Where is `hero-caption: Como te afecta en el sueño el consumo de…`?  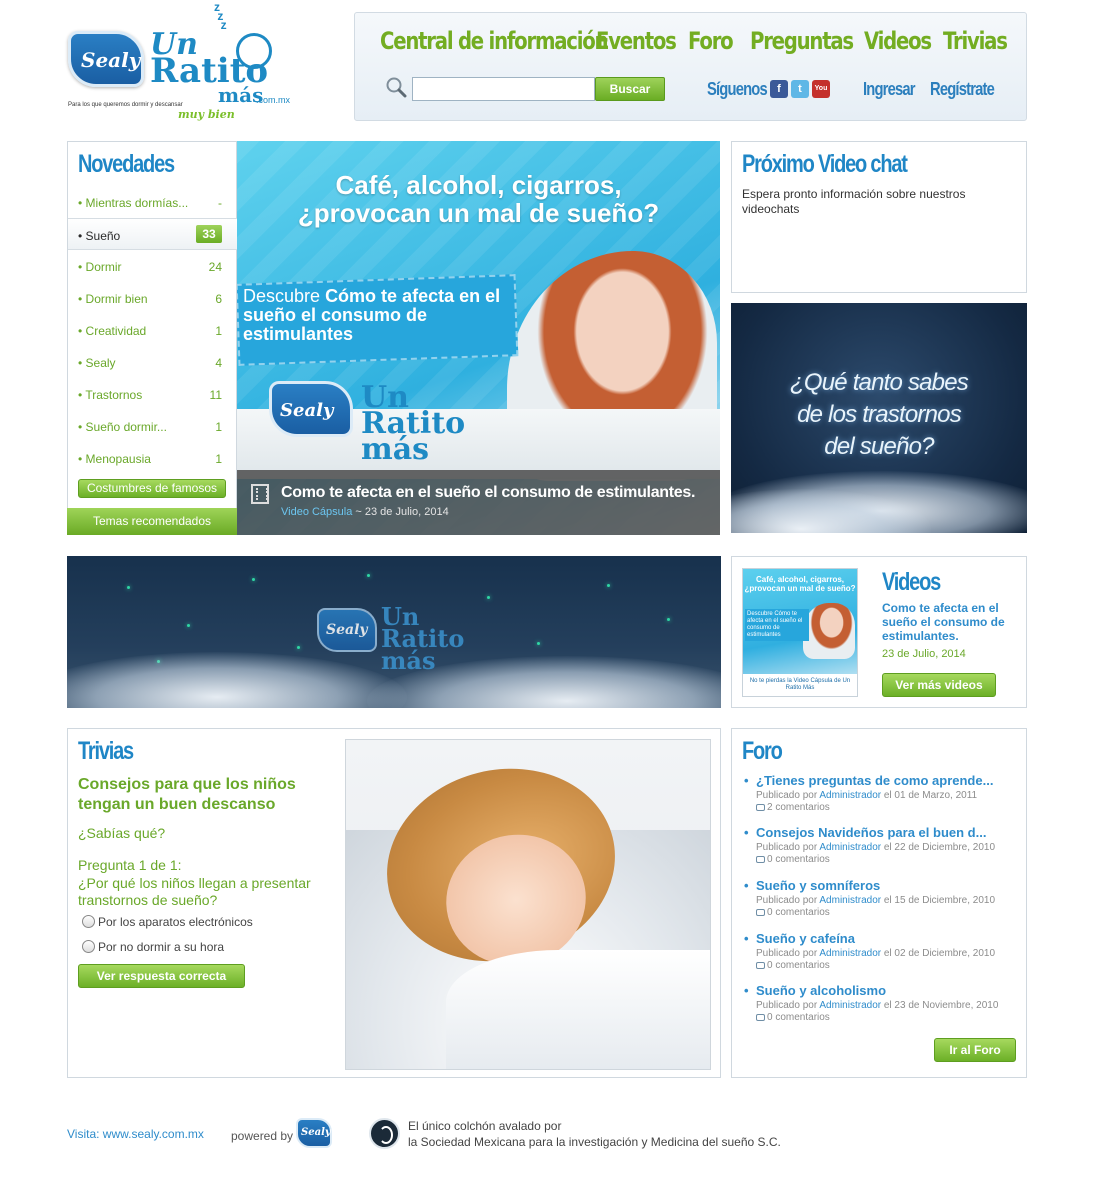 hero-caption: Como te afecta en el sueño el consumo de… is located at coordinates (478, 502).